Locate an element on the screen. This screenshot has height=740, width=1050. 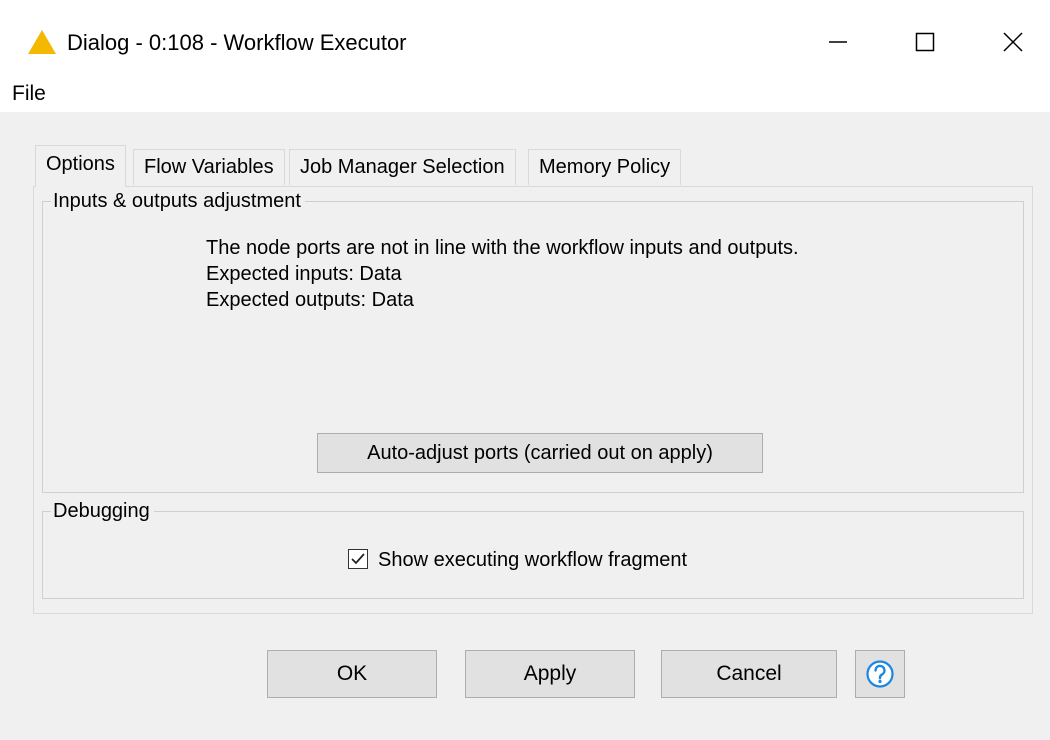
minimize-icon is located at coordinates (838, 42).